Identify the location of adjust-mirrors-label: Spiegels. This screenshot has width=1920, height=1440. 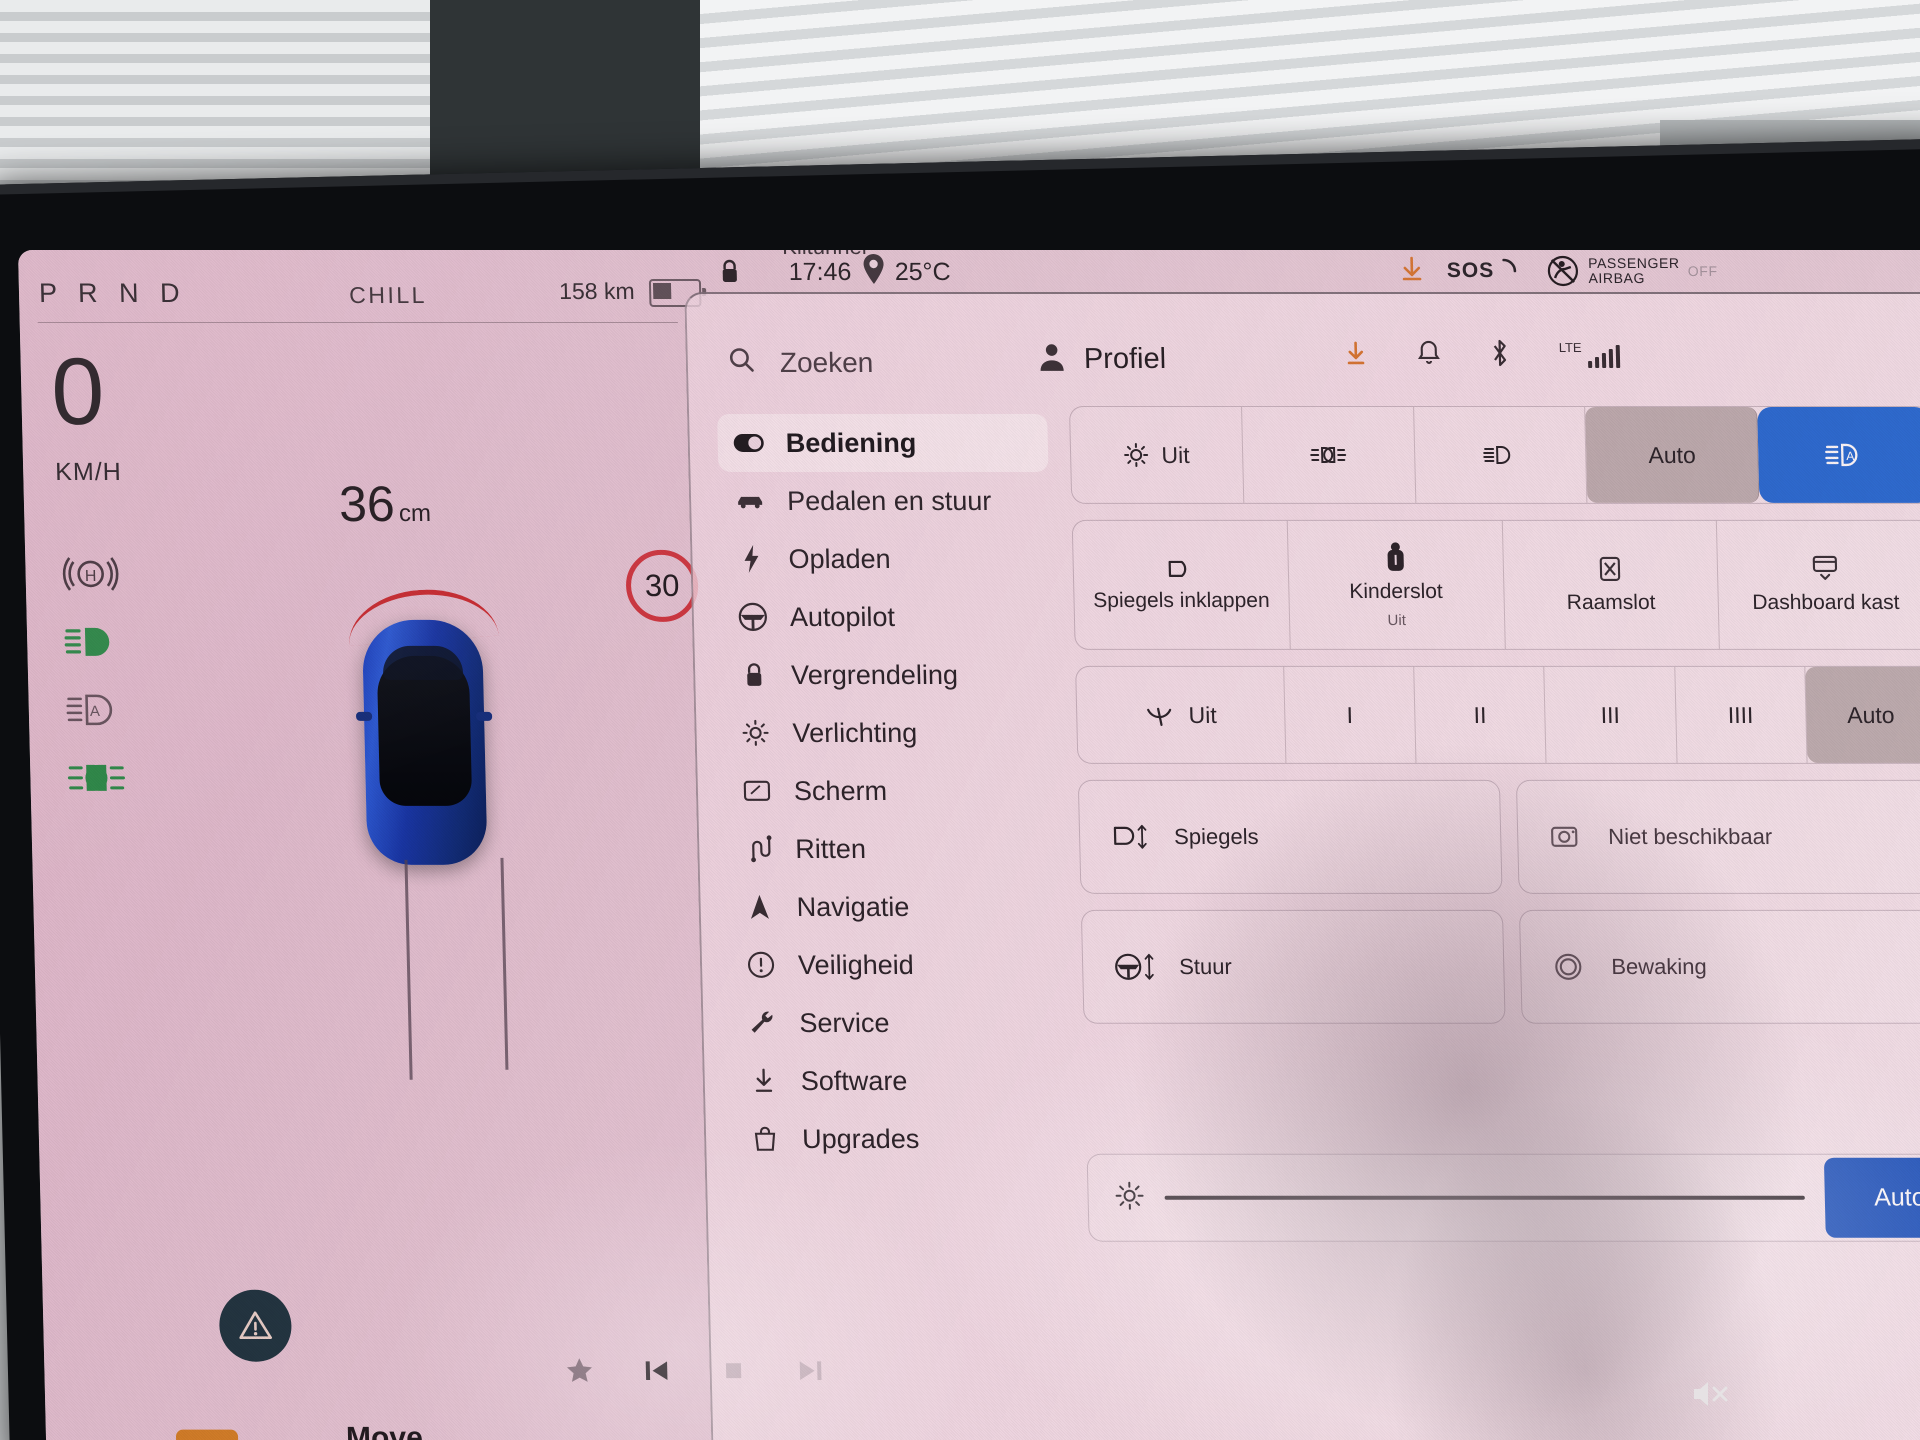
(1216, 836).